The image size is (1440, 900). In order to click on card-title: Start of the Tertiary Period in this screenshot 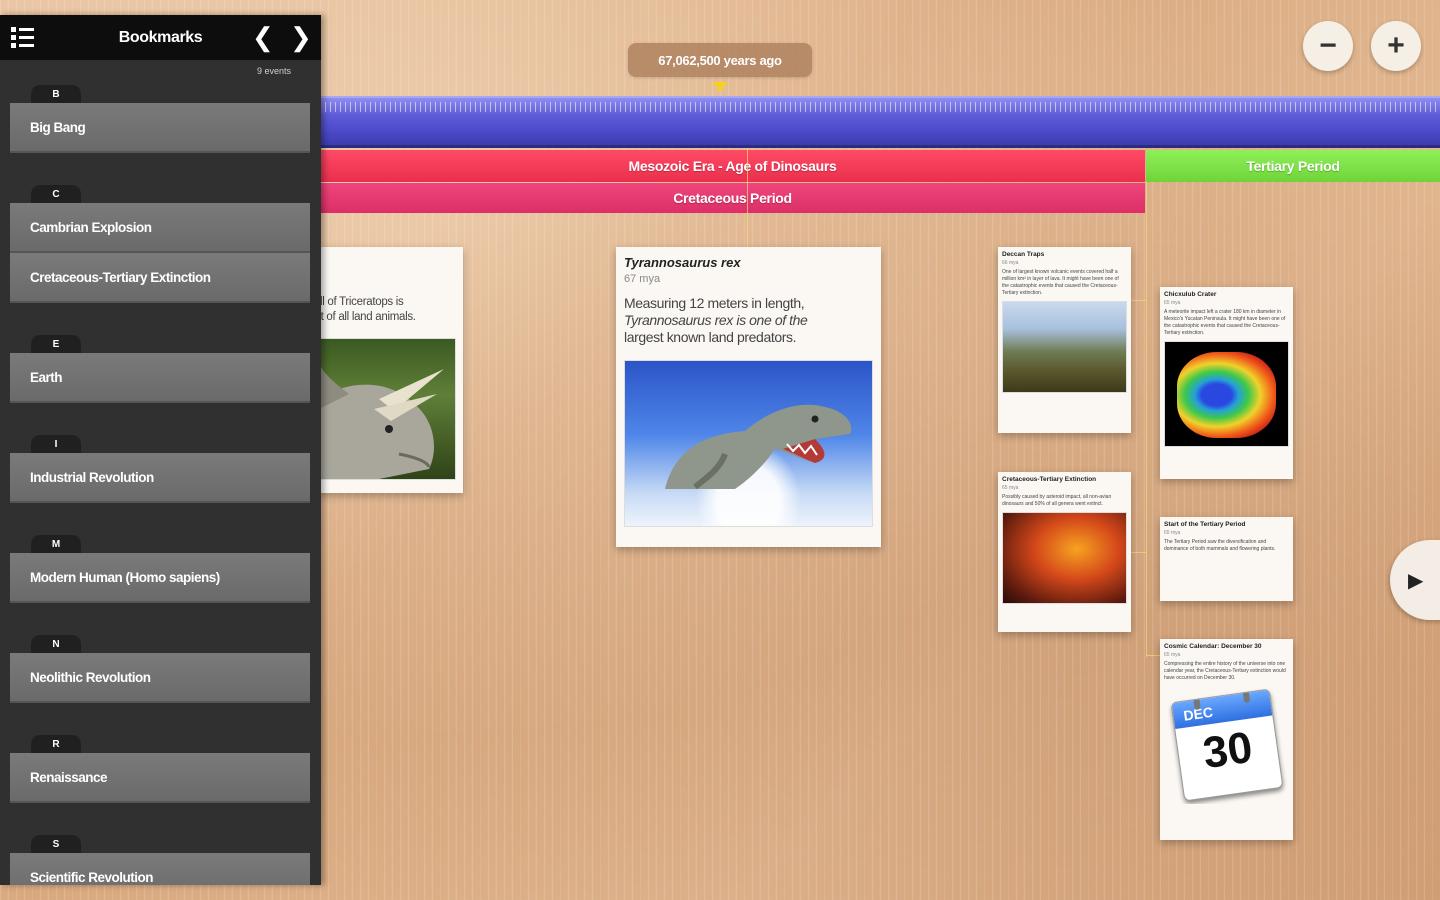, I will do `click(1205, 524)`.